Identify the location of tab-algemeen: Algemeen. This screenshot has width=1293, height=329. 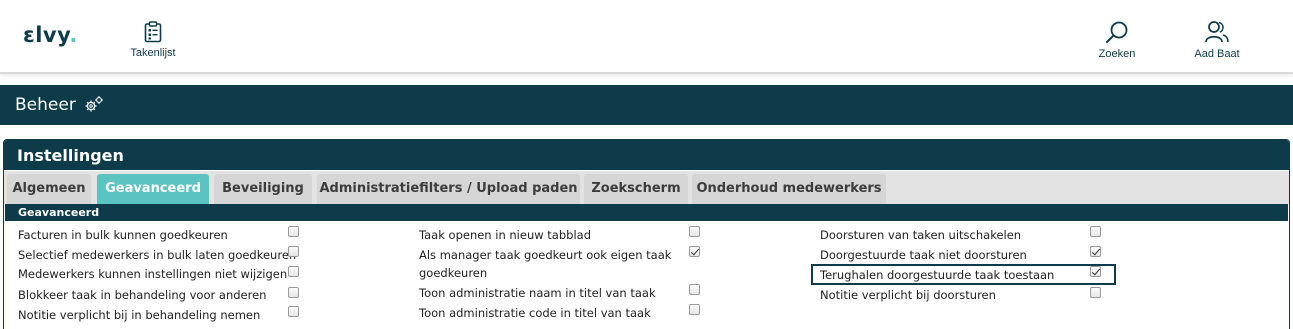
(49, 189).